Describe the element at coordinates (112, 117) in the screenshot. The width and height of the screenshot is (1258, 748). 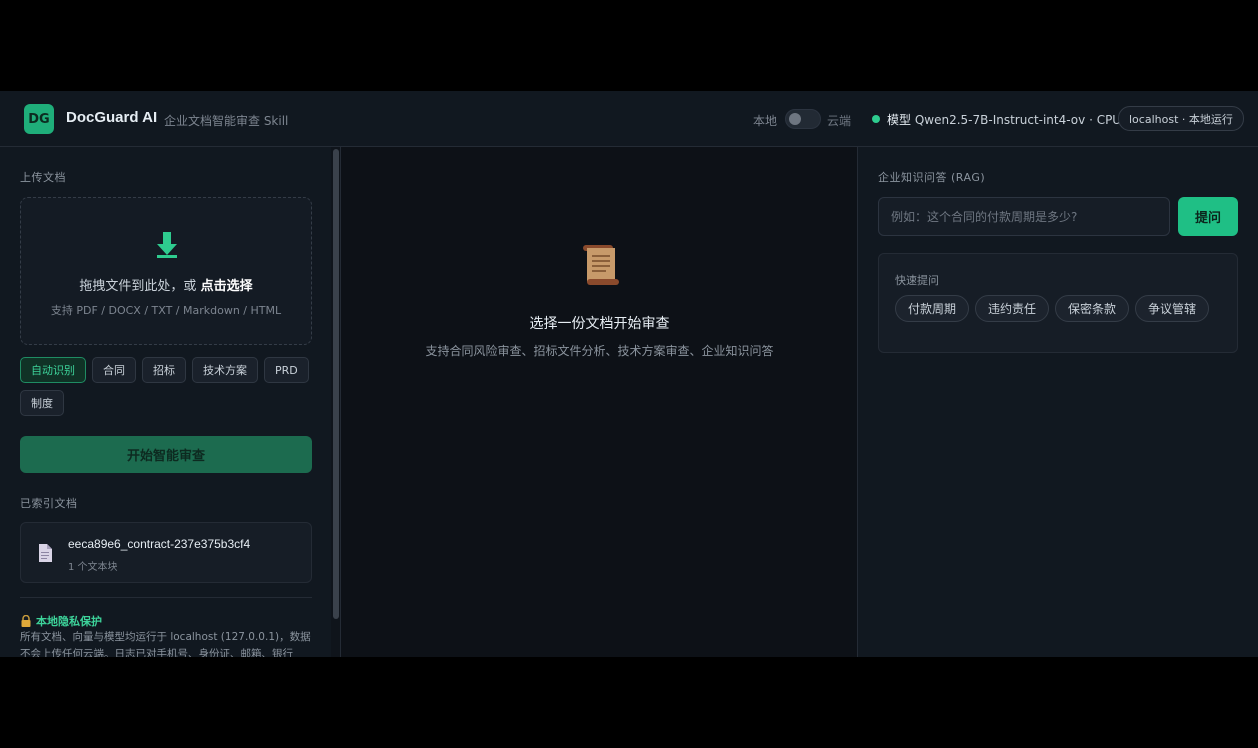
I see `app-title: DocGuard AI` at that location.